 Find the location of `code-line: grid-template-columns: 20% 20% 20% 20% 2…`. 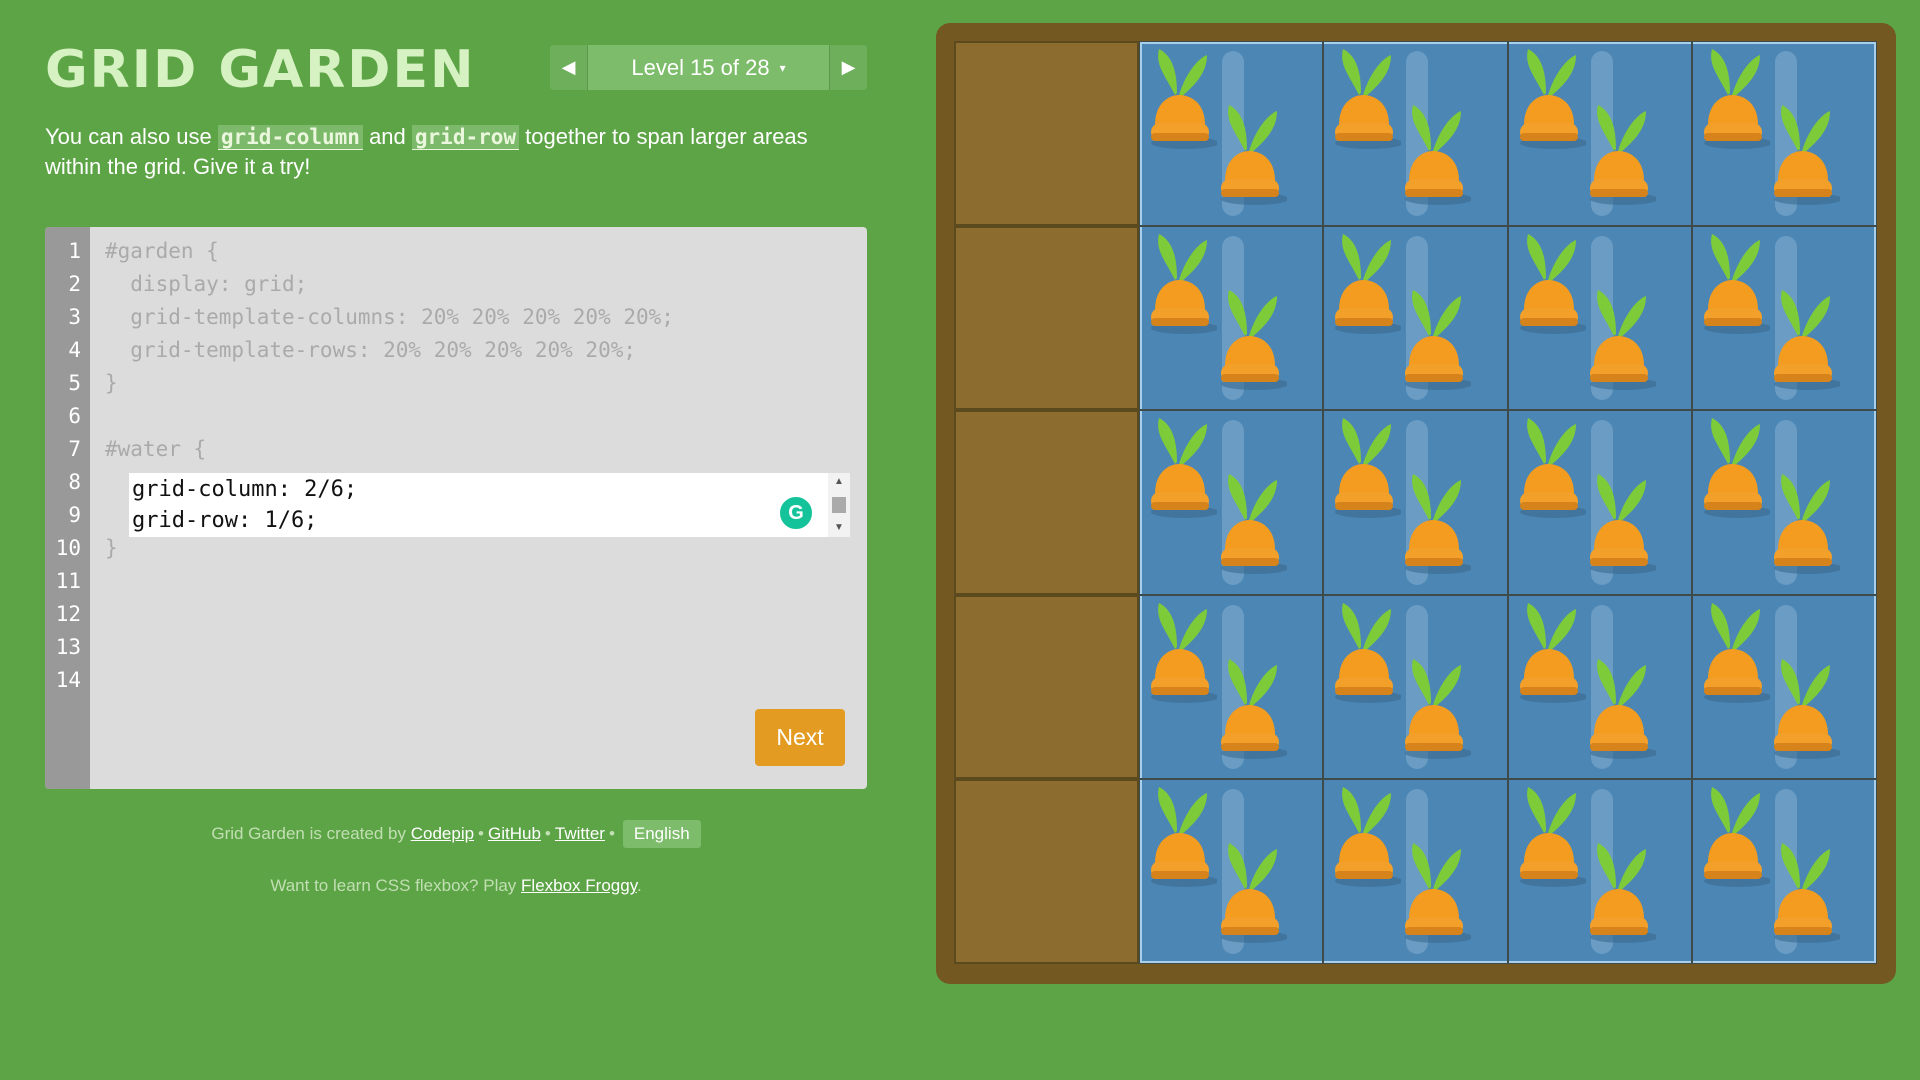

code-line: grid-template-columns: 20% 20% 20% 20% 2… is located at coordinates (389, 317).